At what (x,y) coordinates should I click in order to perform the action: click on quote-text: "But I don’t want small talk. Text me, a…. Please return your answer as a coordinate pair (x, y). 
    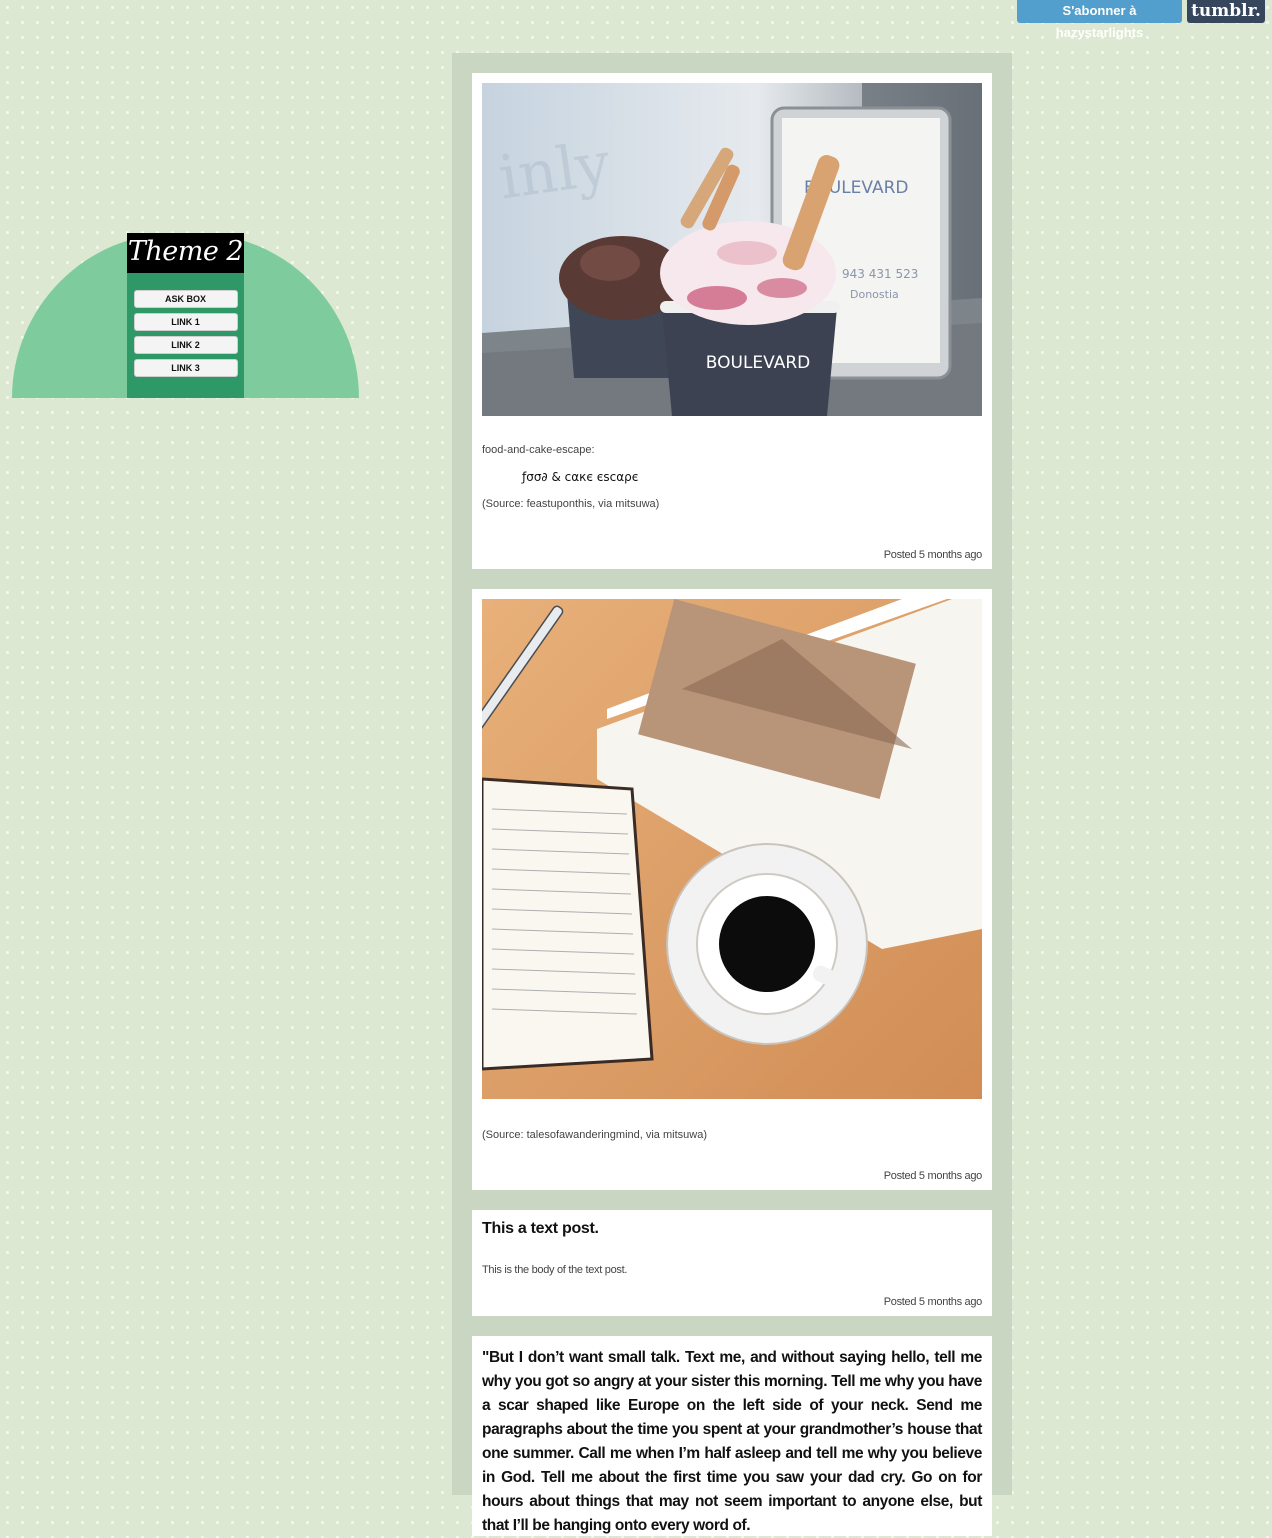
    Looking at the image, I should click on (732, 1441).